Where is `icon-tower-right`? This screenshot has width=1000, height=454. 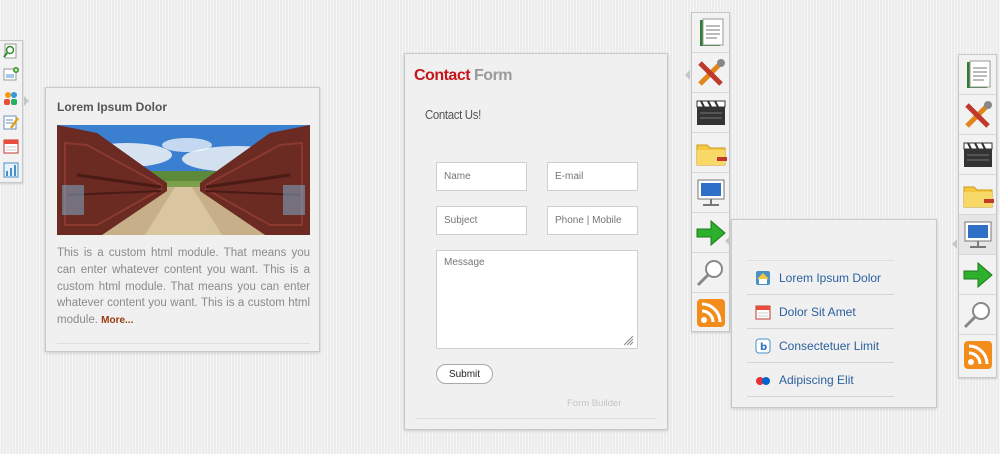
icon-tower-right is located at coordinates (977, 216).